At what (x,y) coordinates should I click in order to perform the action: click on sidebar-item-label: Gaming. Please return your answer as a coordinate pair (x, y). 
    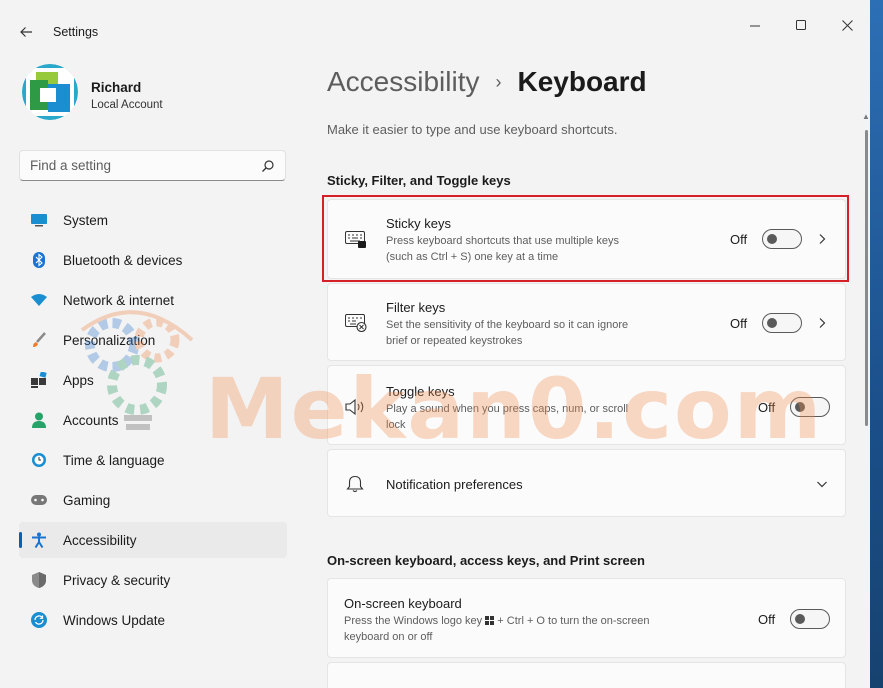
    Looking at the image, I should click on (87, 500).